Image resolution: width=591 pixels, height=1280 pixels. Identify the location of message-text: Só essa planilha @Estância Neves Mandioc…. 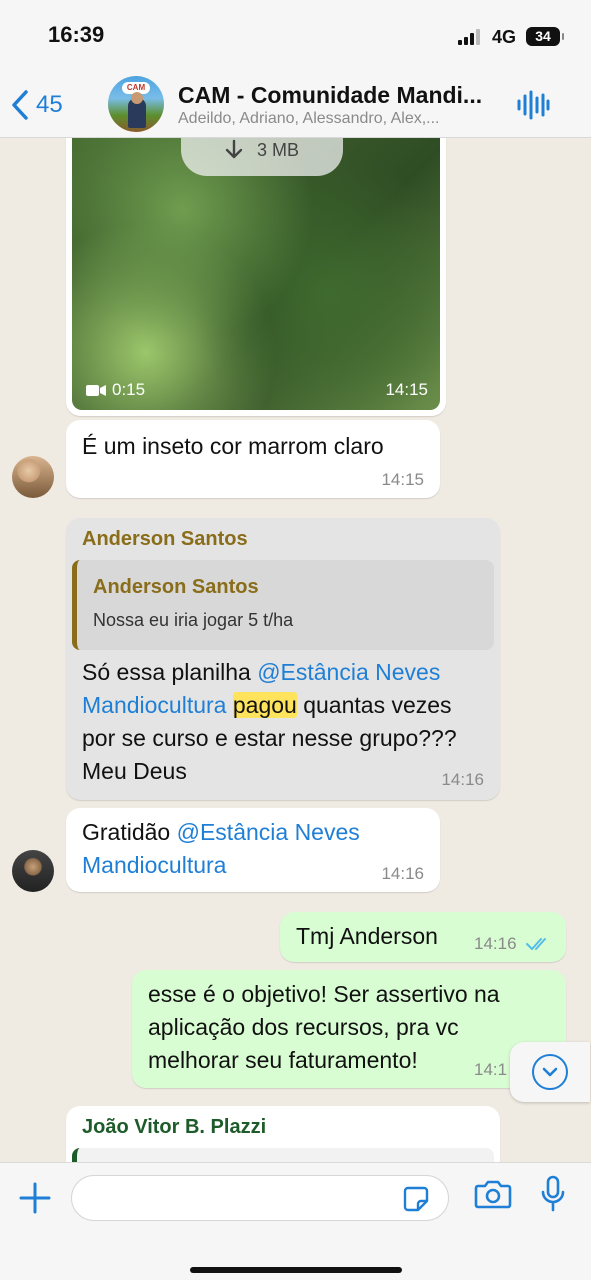
(269, 721).